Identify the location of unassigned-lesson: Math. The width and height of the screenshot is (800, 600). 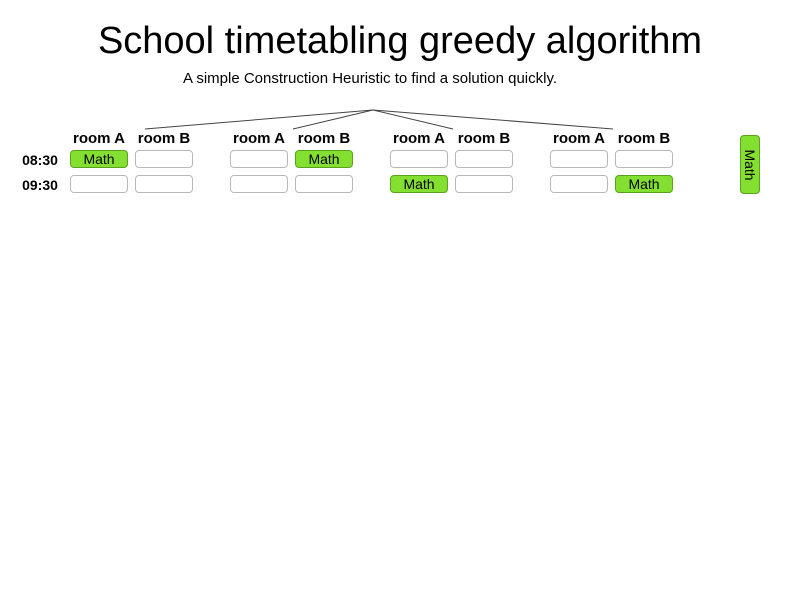
(750, 164).